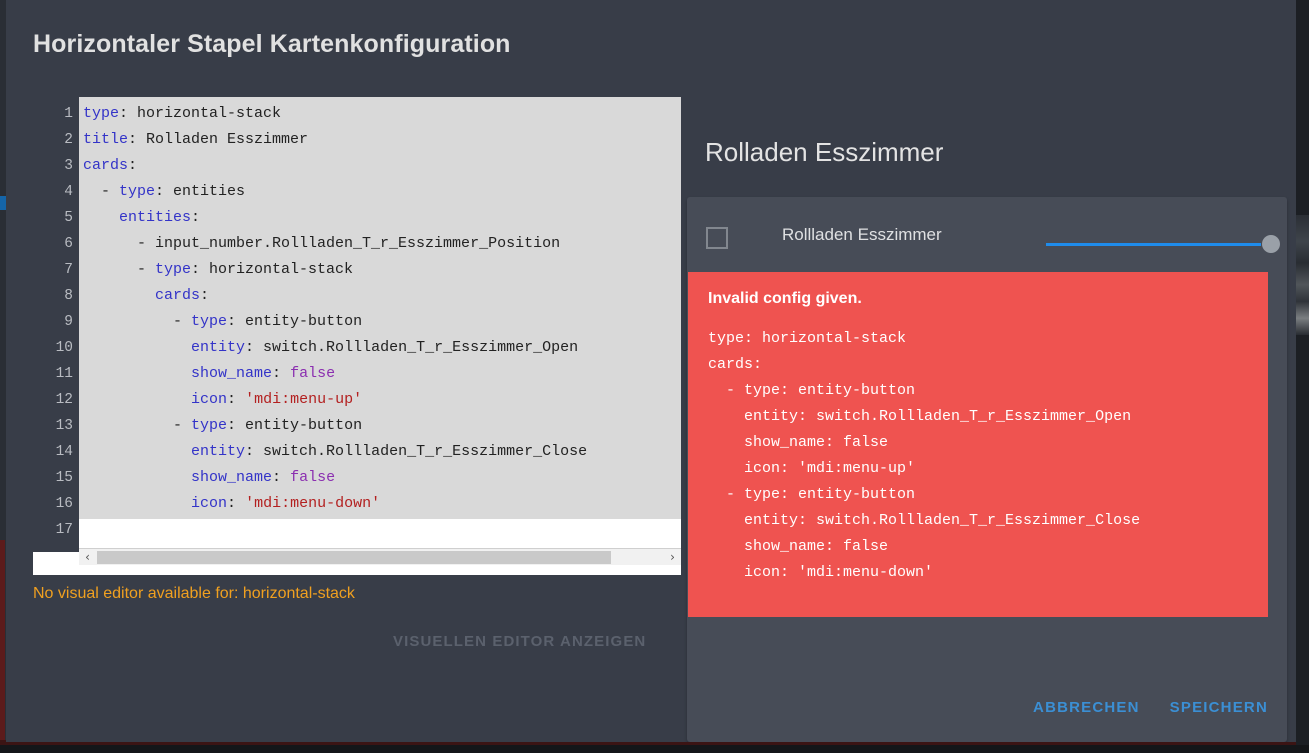 The height and width of the screenshot is (753, 1309). I want to click on line-number: 7, so click(68, 270).